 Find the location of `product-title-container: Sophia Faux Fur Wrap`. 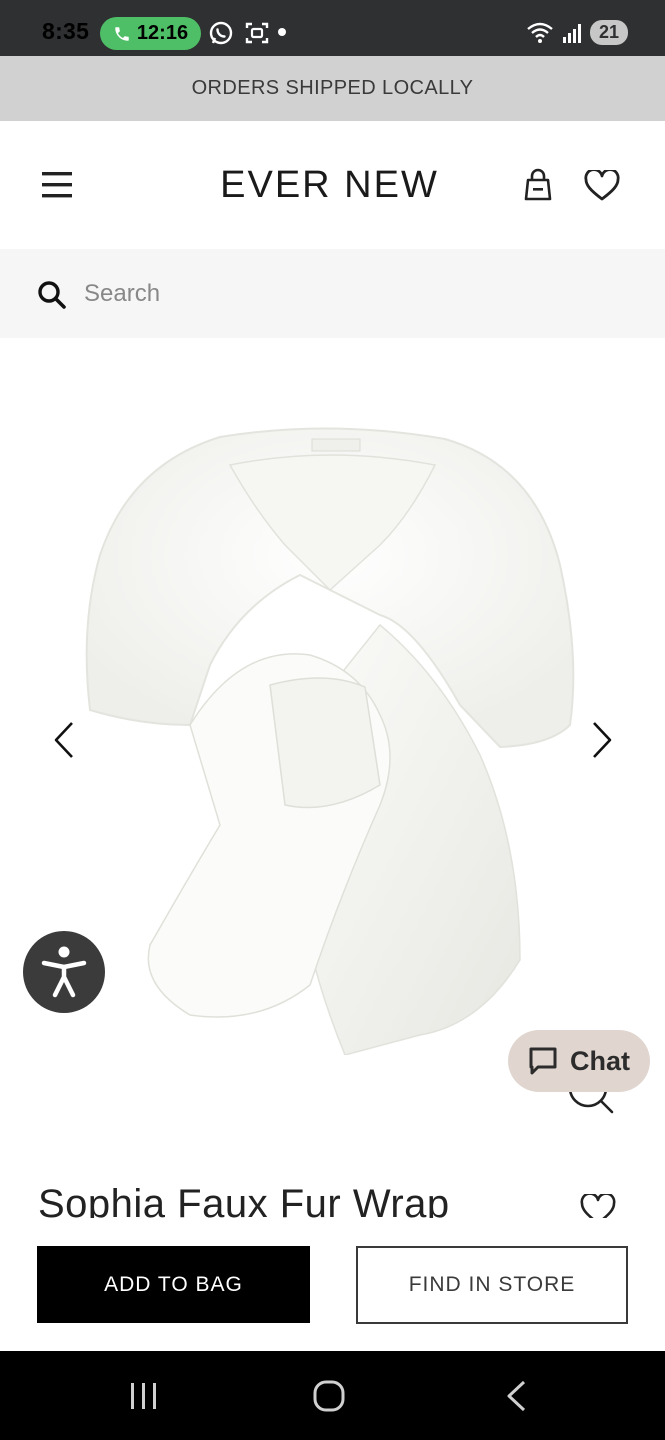

product-title-container: Sophia Faux Fur Wrap is located at coordinates (332, 1193).